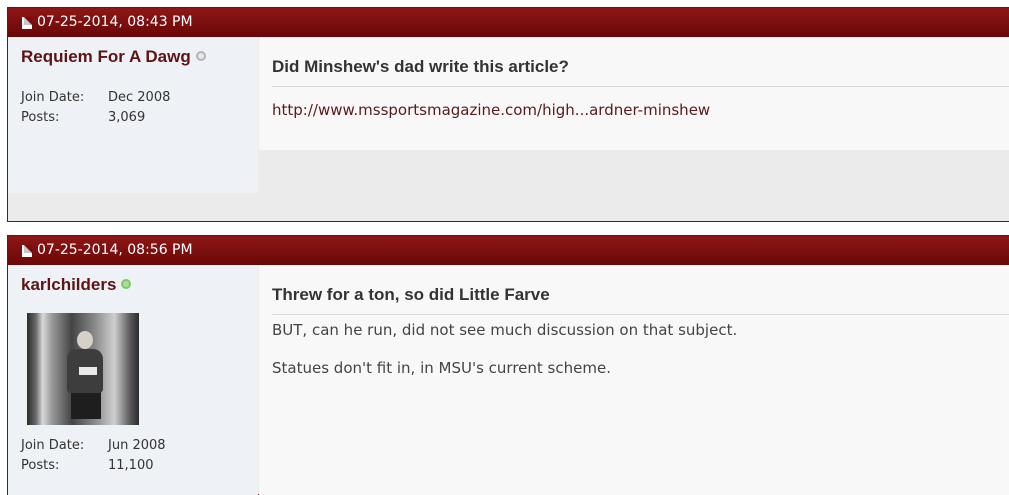 Image resolution: width=1009 pixels, height=495 pixels. Describe the element at coordinates (139, 97) in the screenshot. I see `join-date-value: Dec 2008` at that location.